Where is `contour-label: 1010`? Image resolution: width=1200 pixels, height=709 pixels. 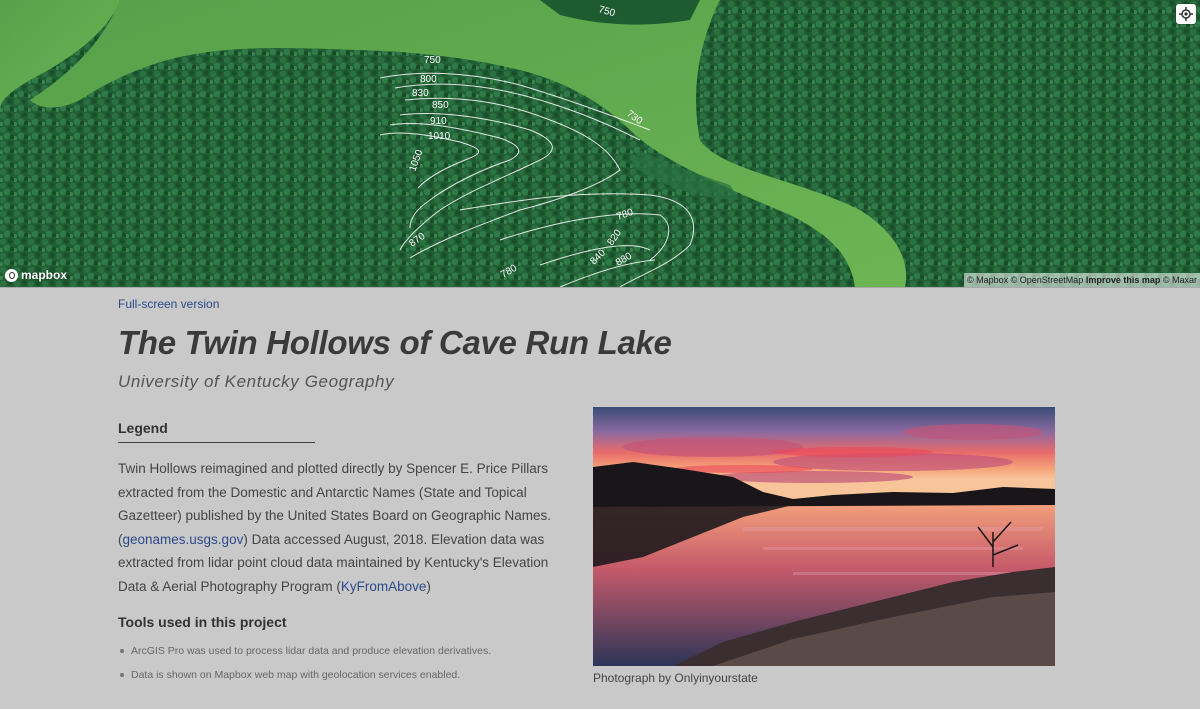 contour-label: 1010 is located at coordinates (439, 136).